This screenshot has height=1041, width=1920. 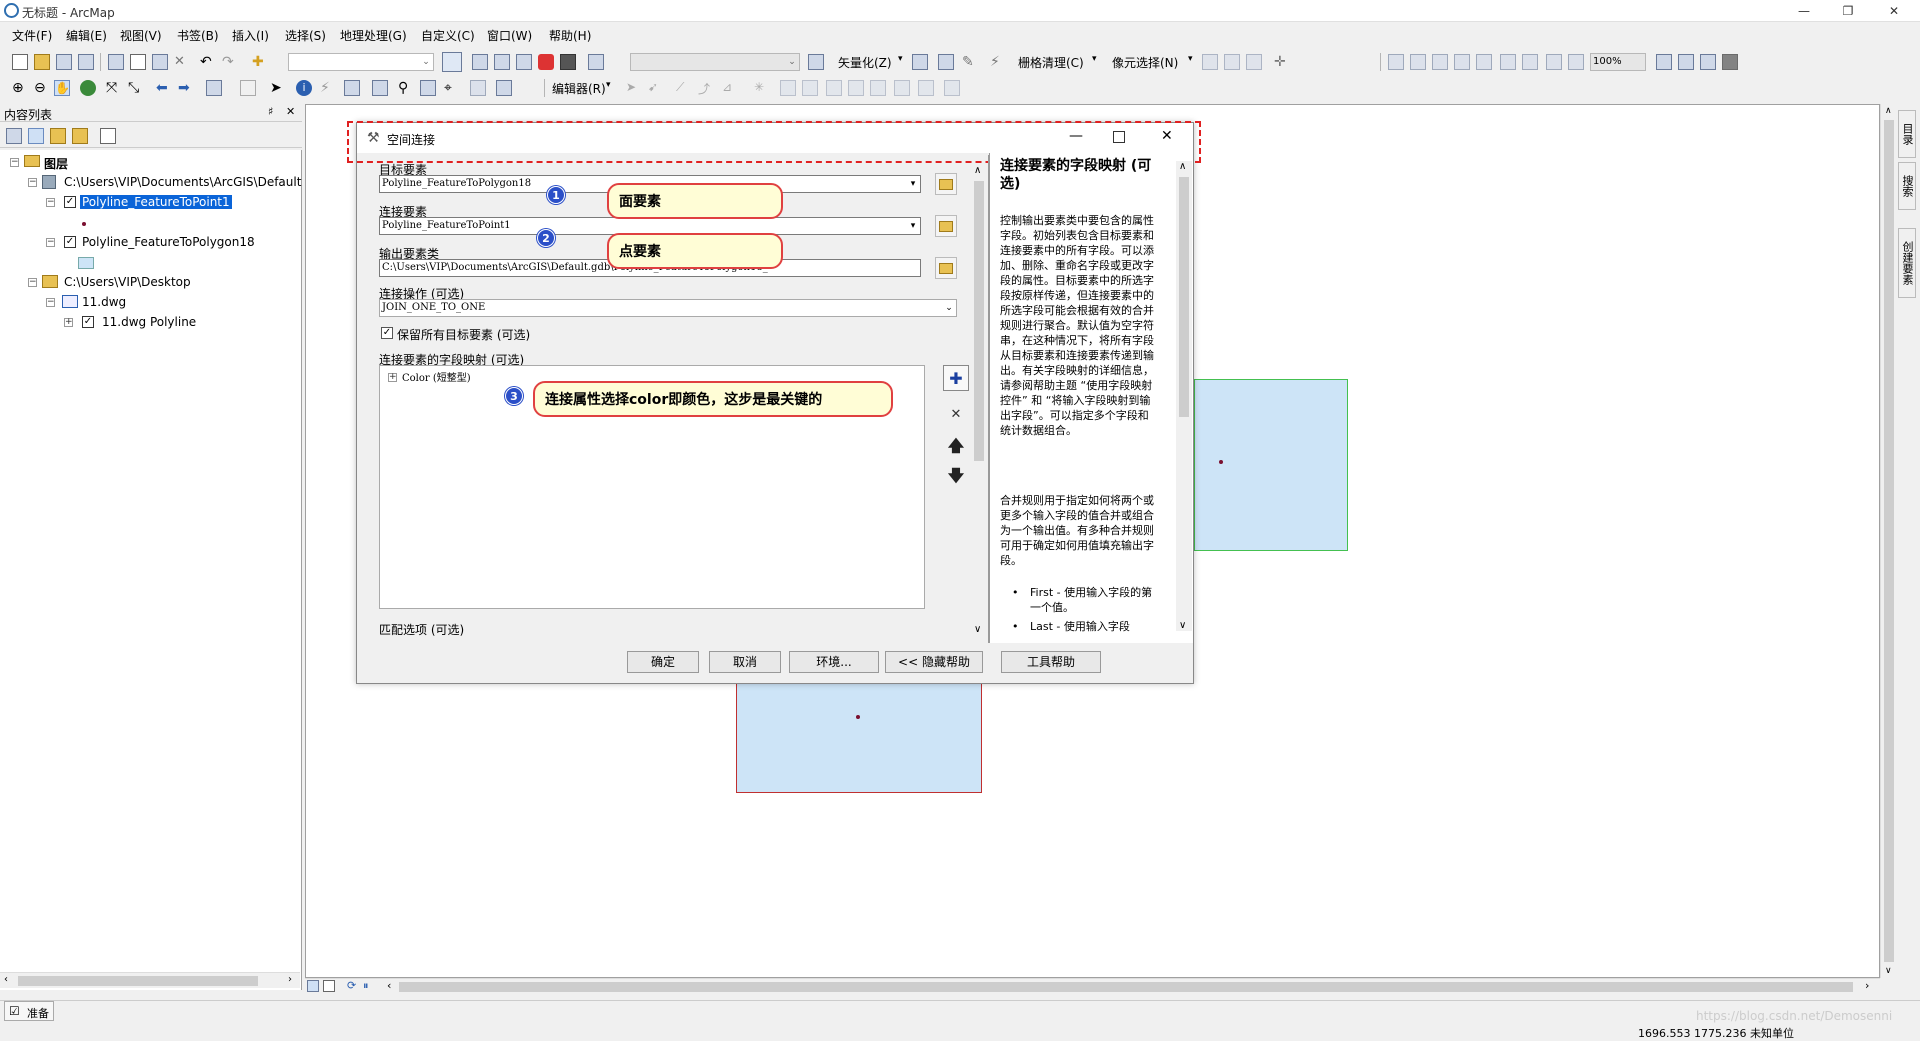 What do you see at coordinates (946, 62) in the screenshot?
I see `line-tool-icon` at bounding box center [946, 62].